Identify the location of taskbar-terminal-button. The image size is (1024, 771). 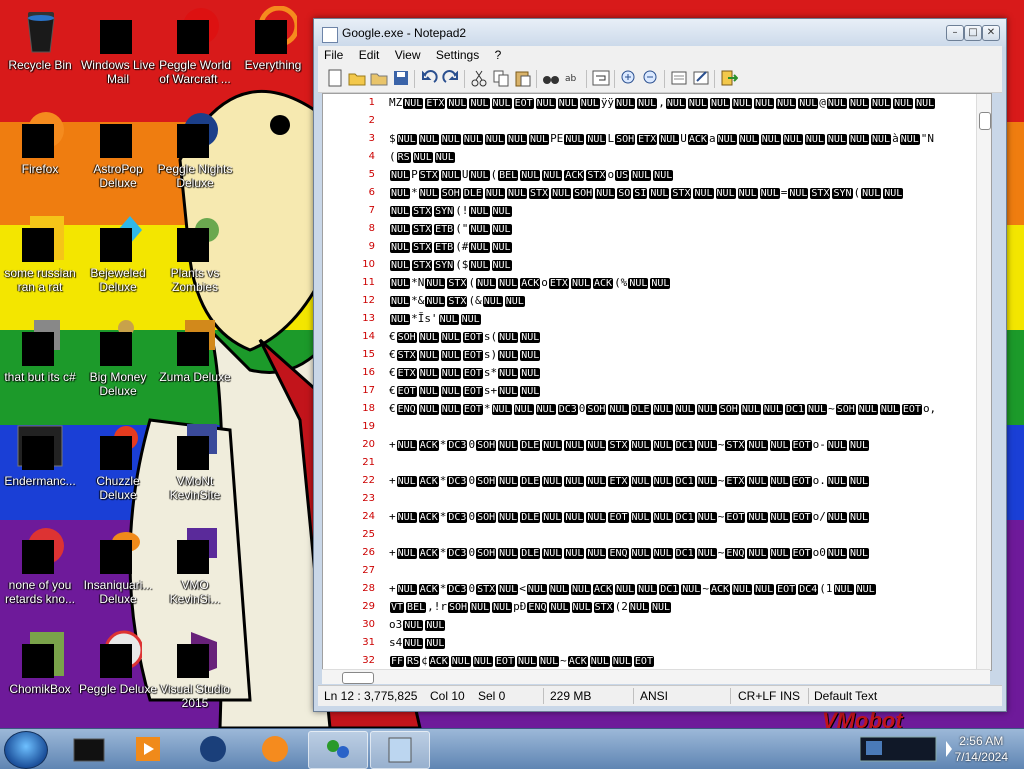
(89, 749).